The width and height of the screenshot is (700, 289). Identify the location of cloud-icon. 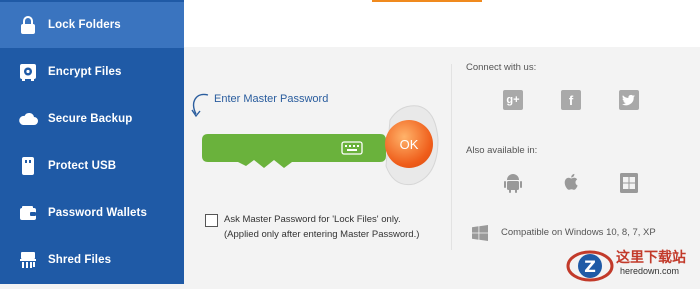
(28, 119).